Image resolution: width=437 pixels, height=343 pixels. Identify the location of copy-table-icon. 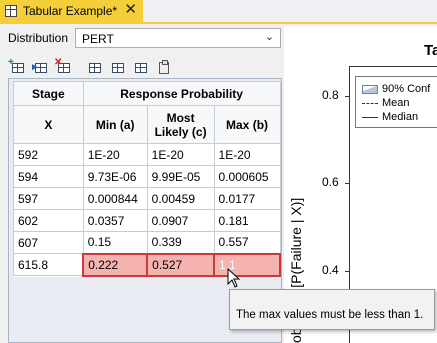
(118, 68).